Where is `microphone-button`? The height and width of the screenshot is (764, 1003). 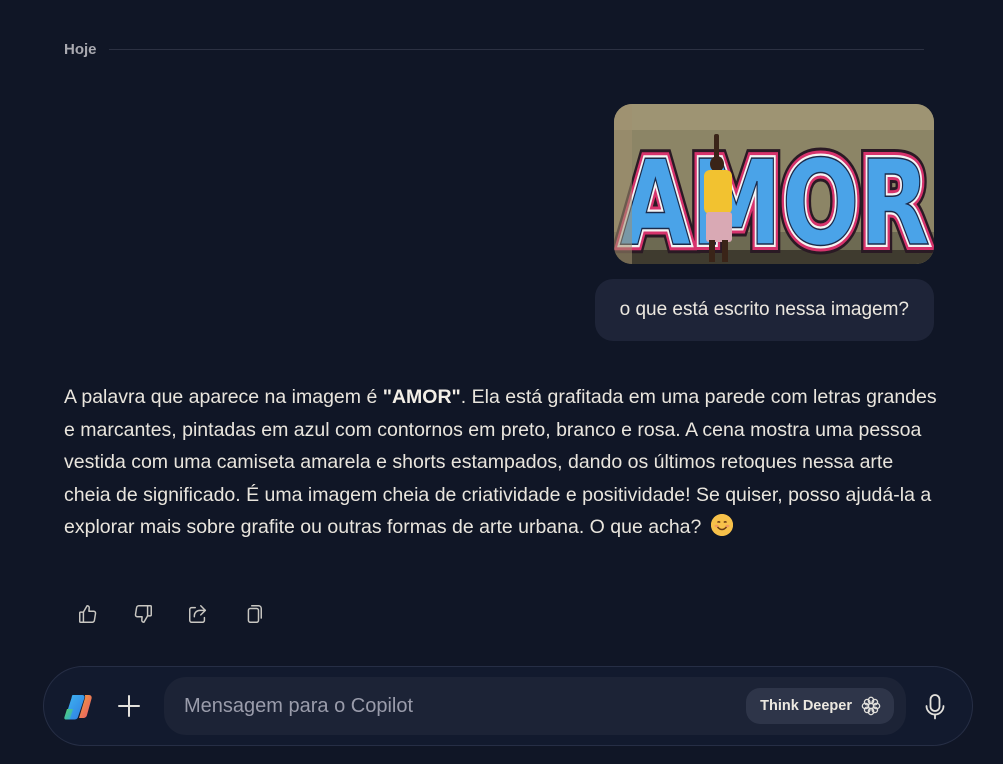
microphone-button is located at coordinates (935, 707).